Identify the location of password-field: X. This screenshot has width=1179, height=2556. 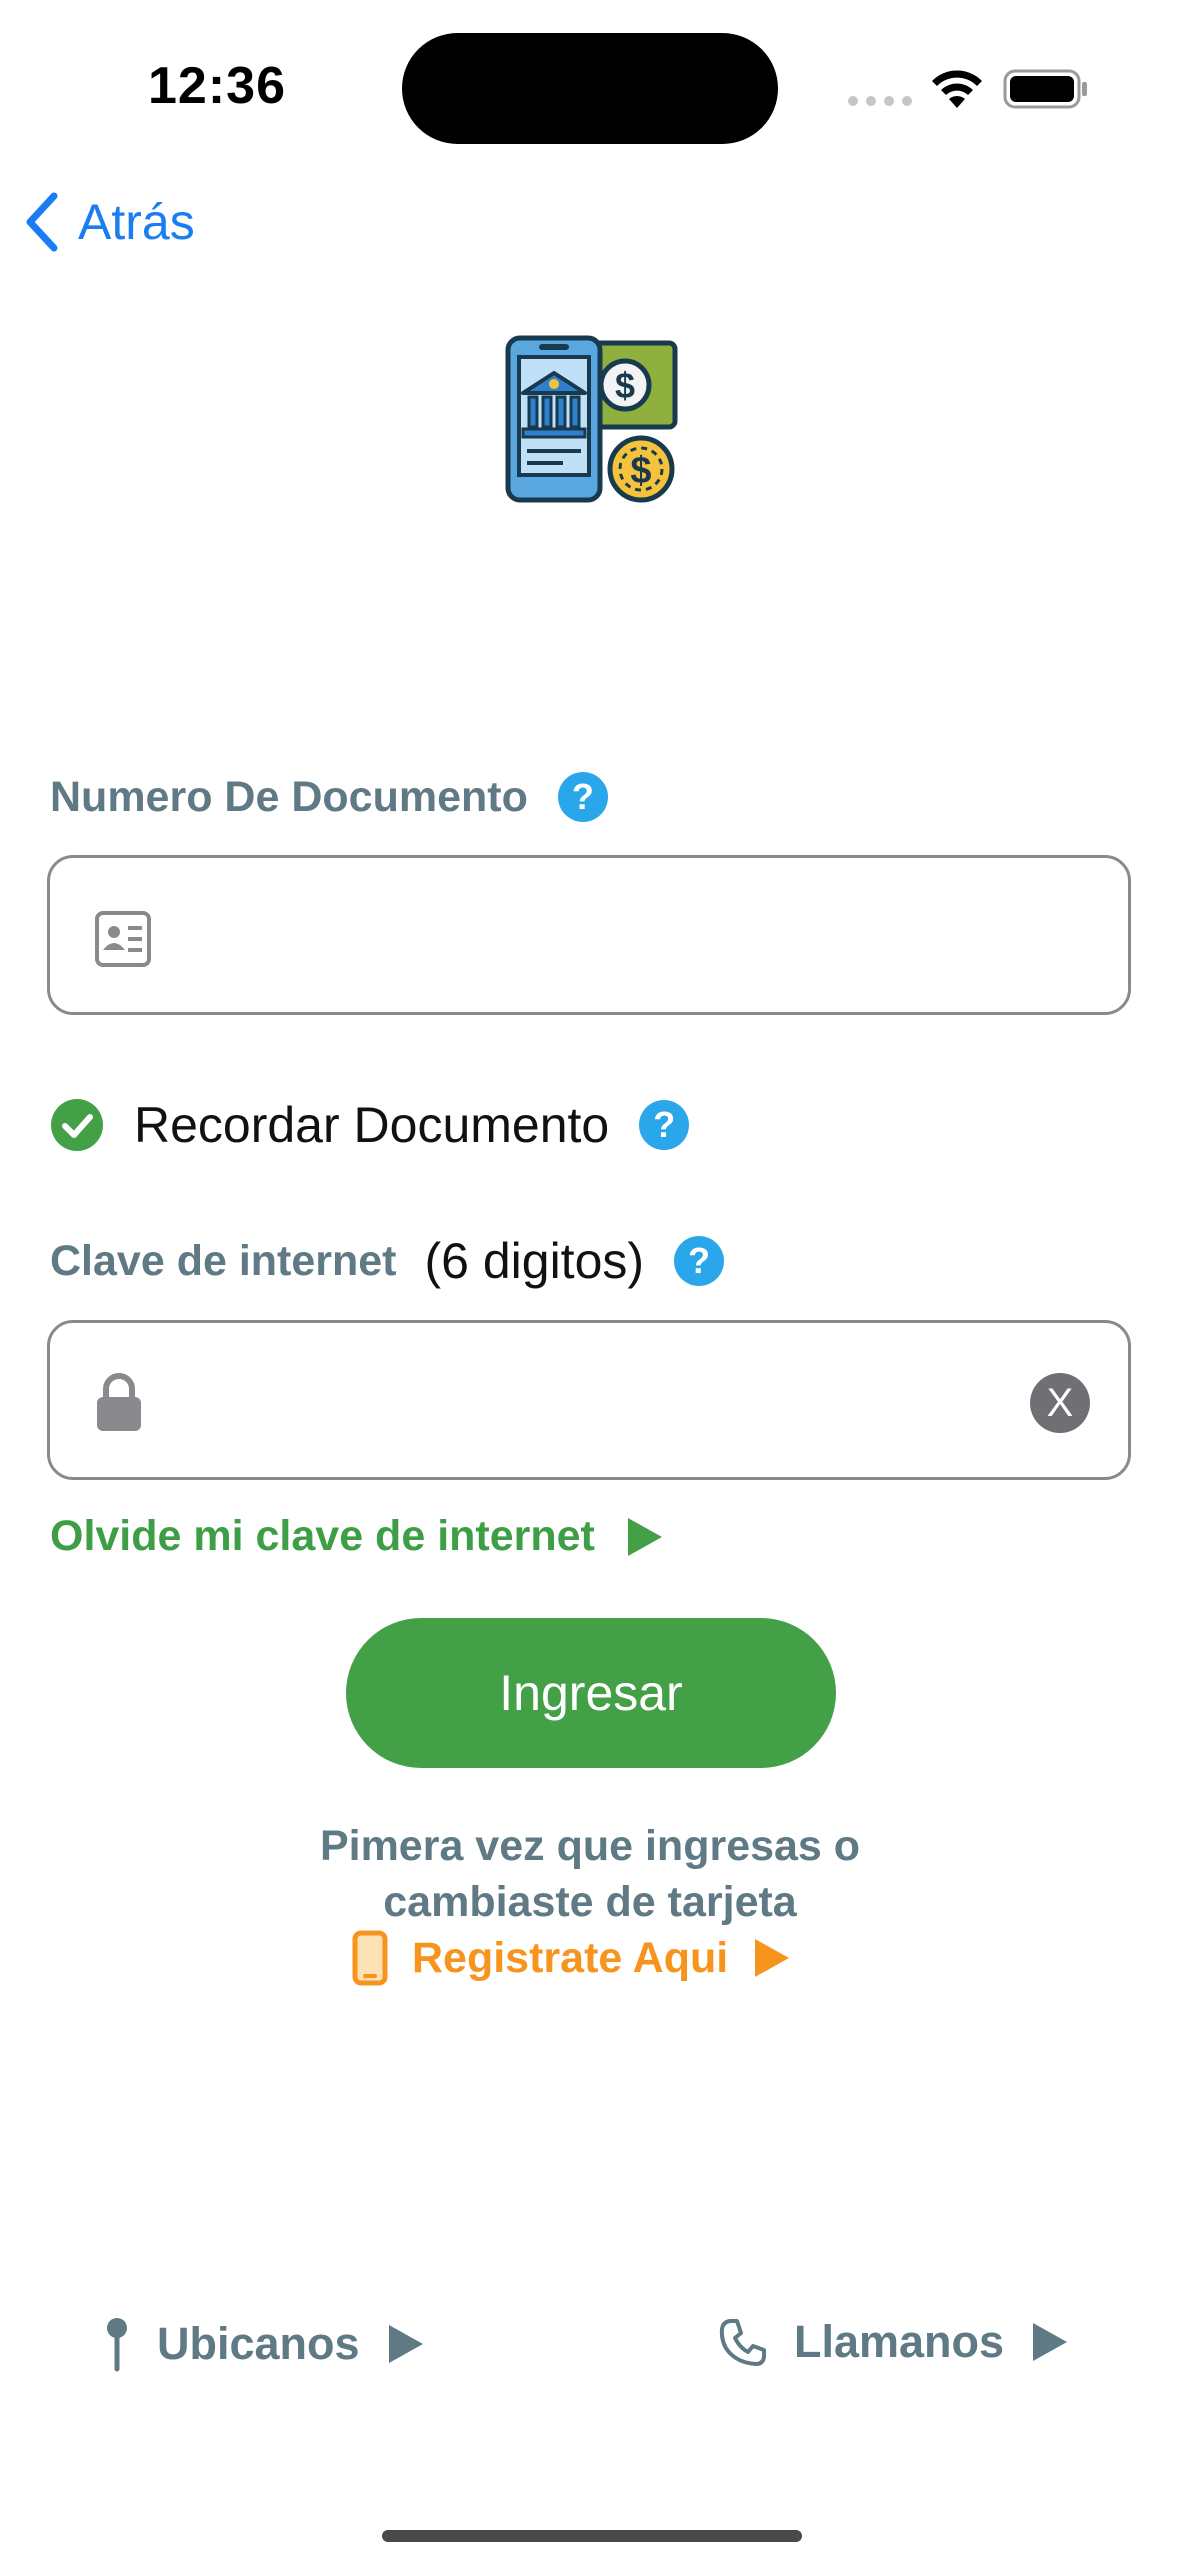
(589, 1400).